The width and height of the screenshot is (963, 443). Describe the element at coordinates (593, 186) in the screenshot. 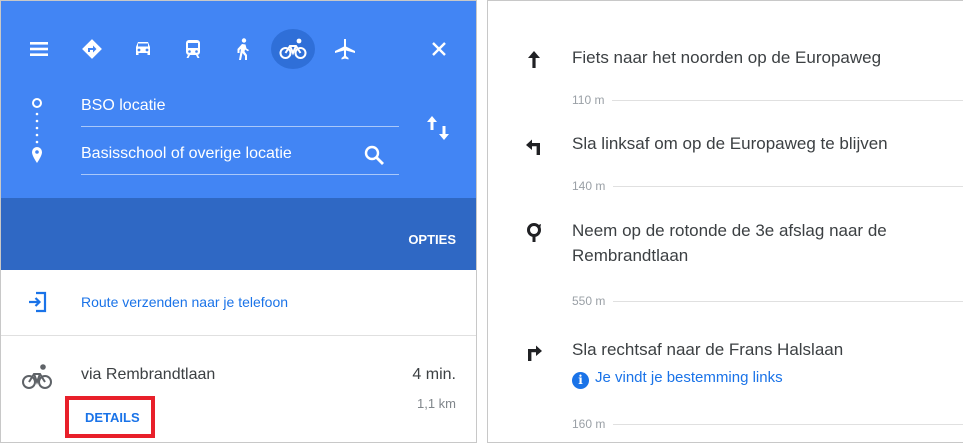

I see `step-2-distance: 140 m` at that location.